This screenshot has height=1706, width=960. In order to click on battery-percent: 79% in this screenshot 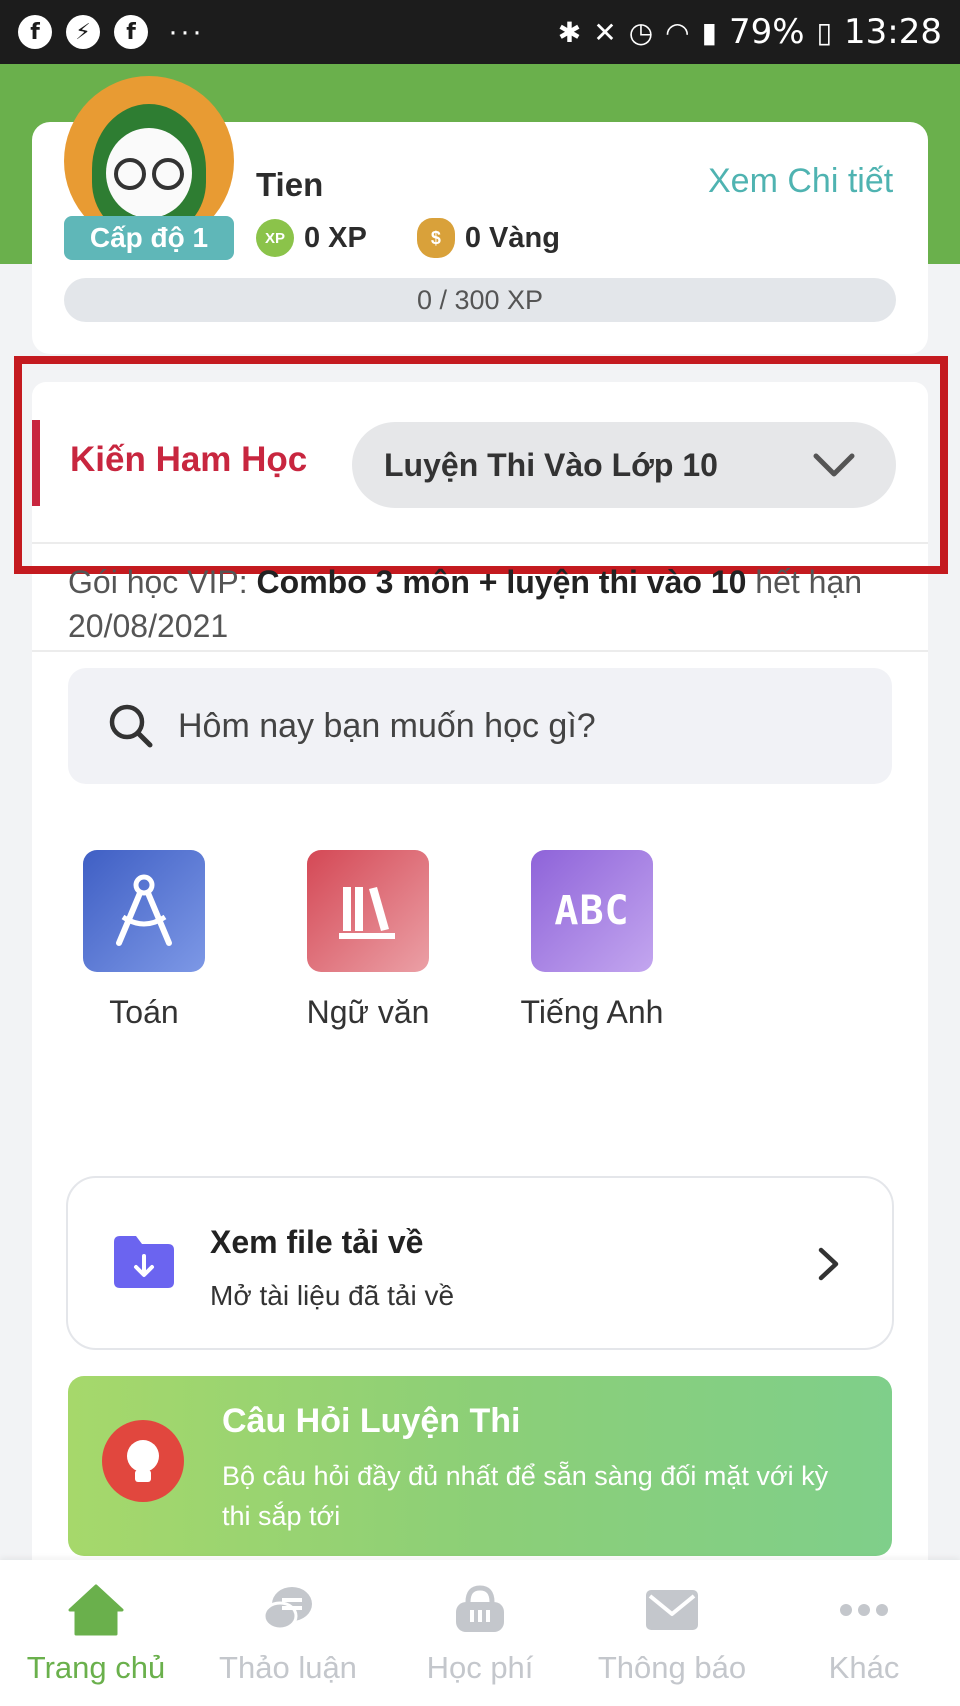, I will do `click(767, 32)`.